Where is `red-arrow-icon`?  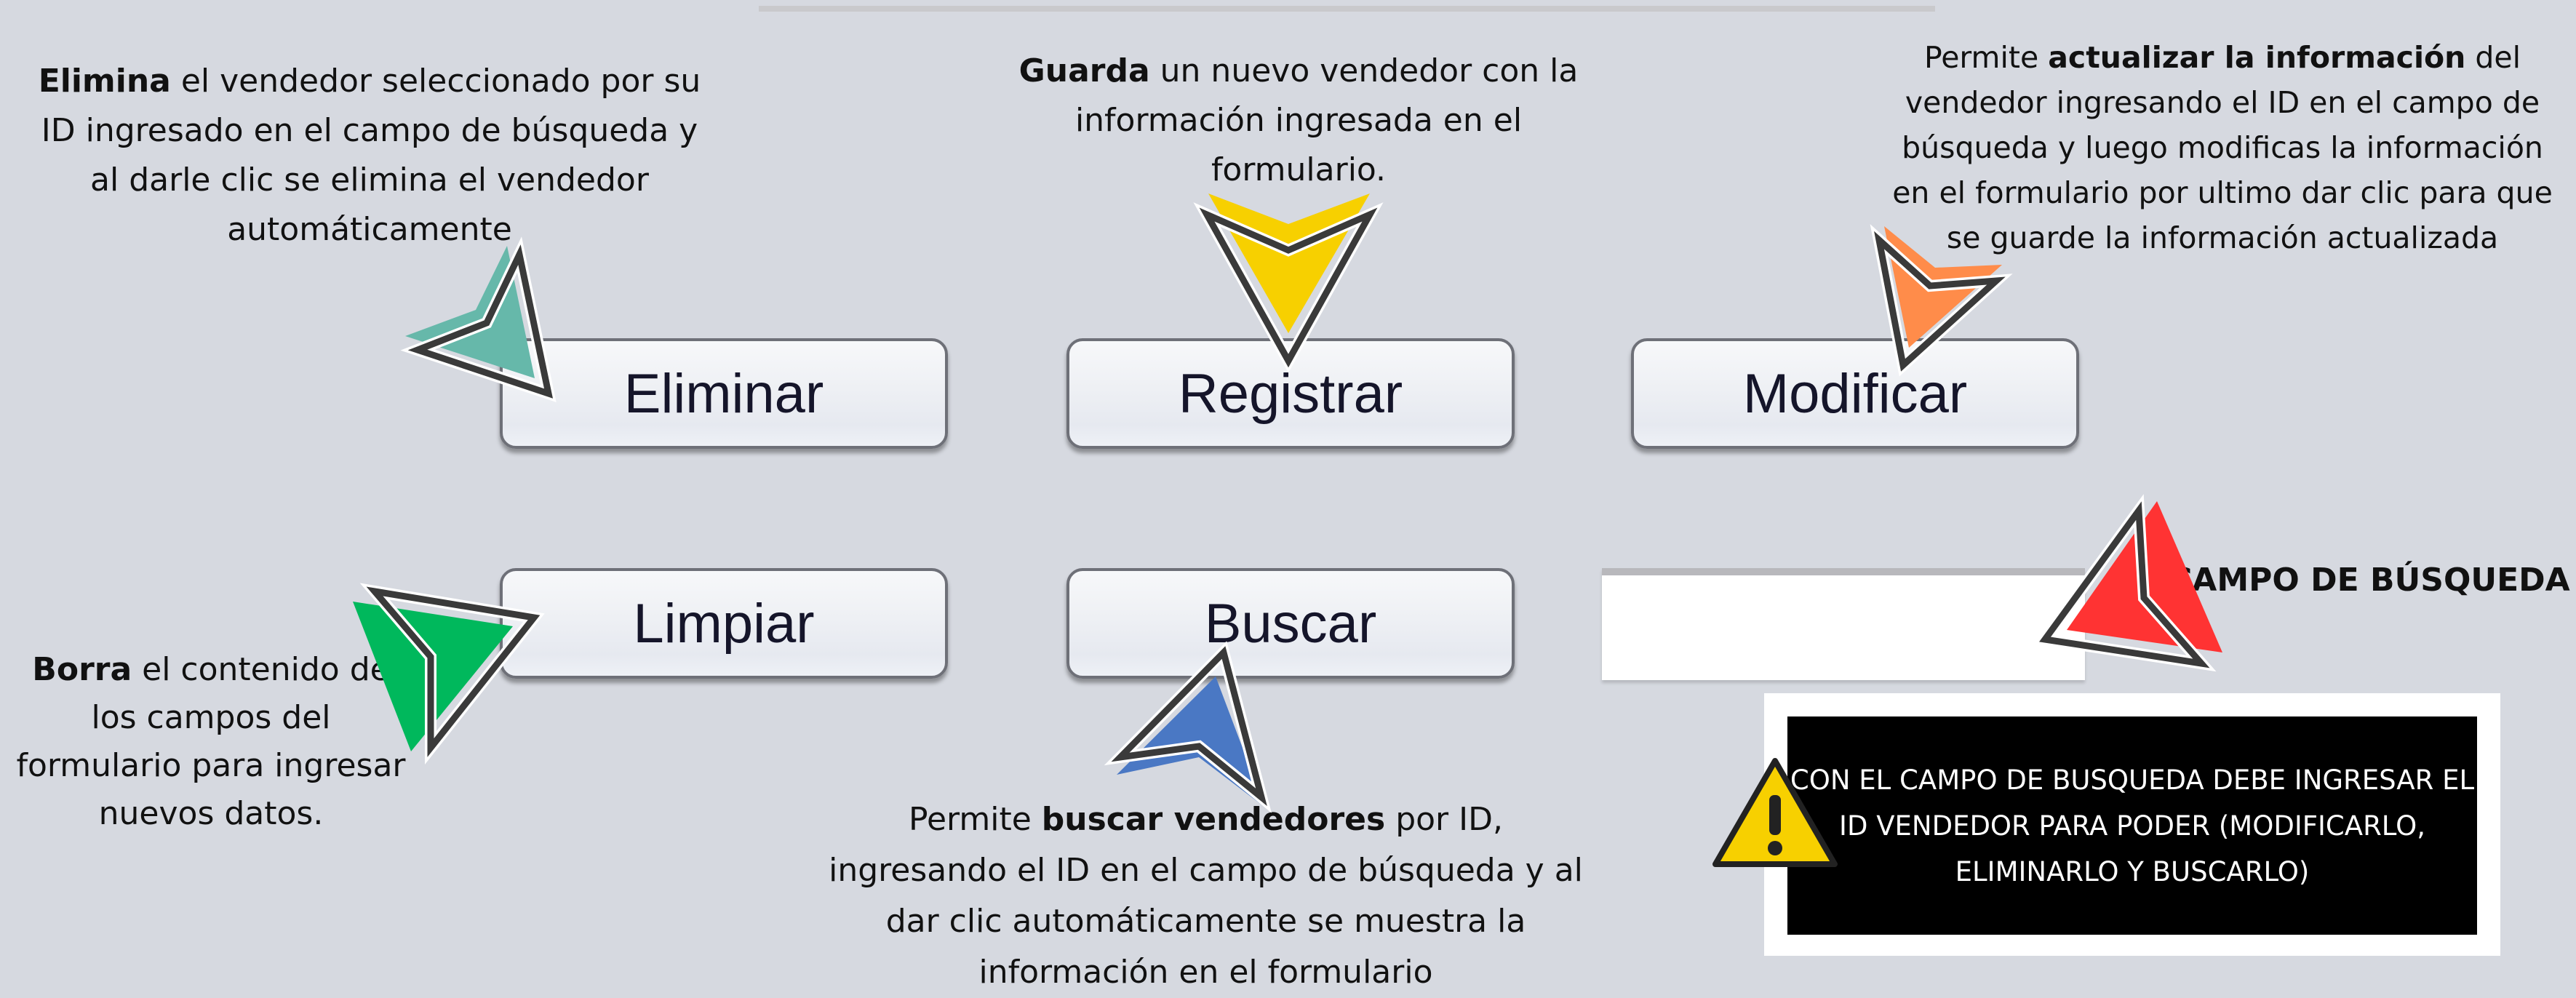
red-arrow-icon is located at coordinates (2128, 583).